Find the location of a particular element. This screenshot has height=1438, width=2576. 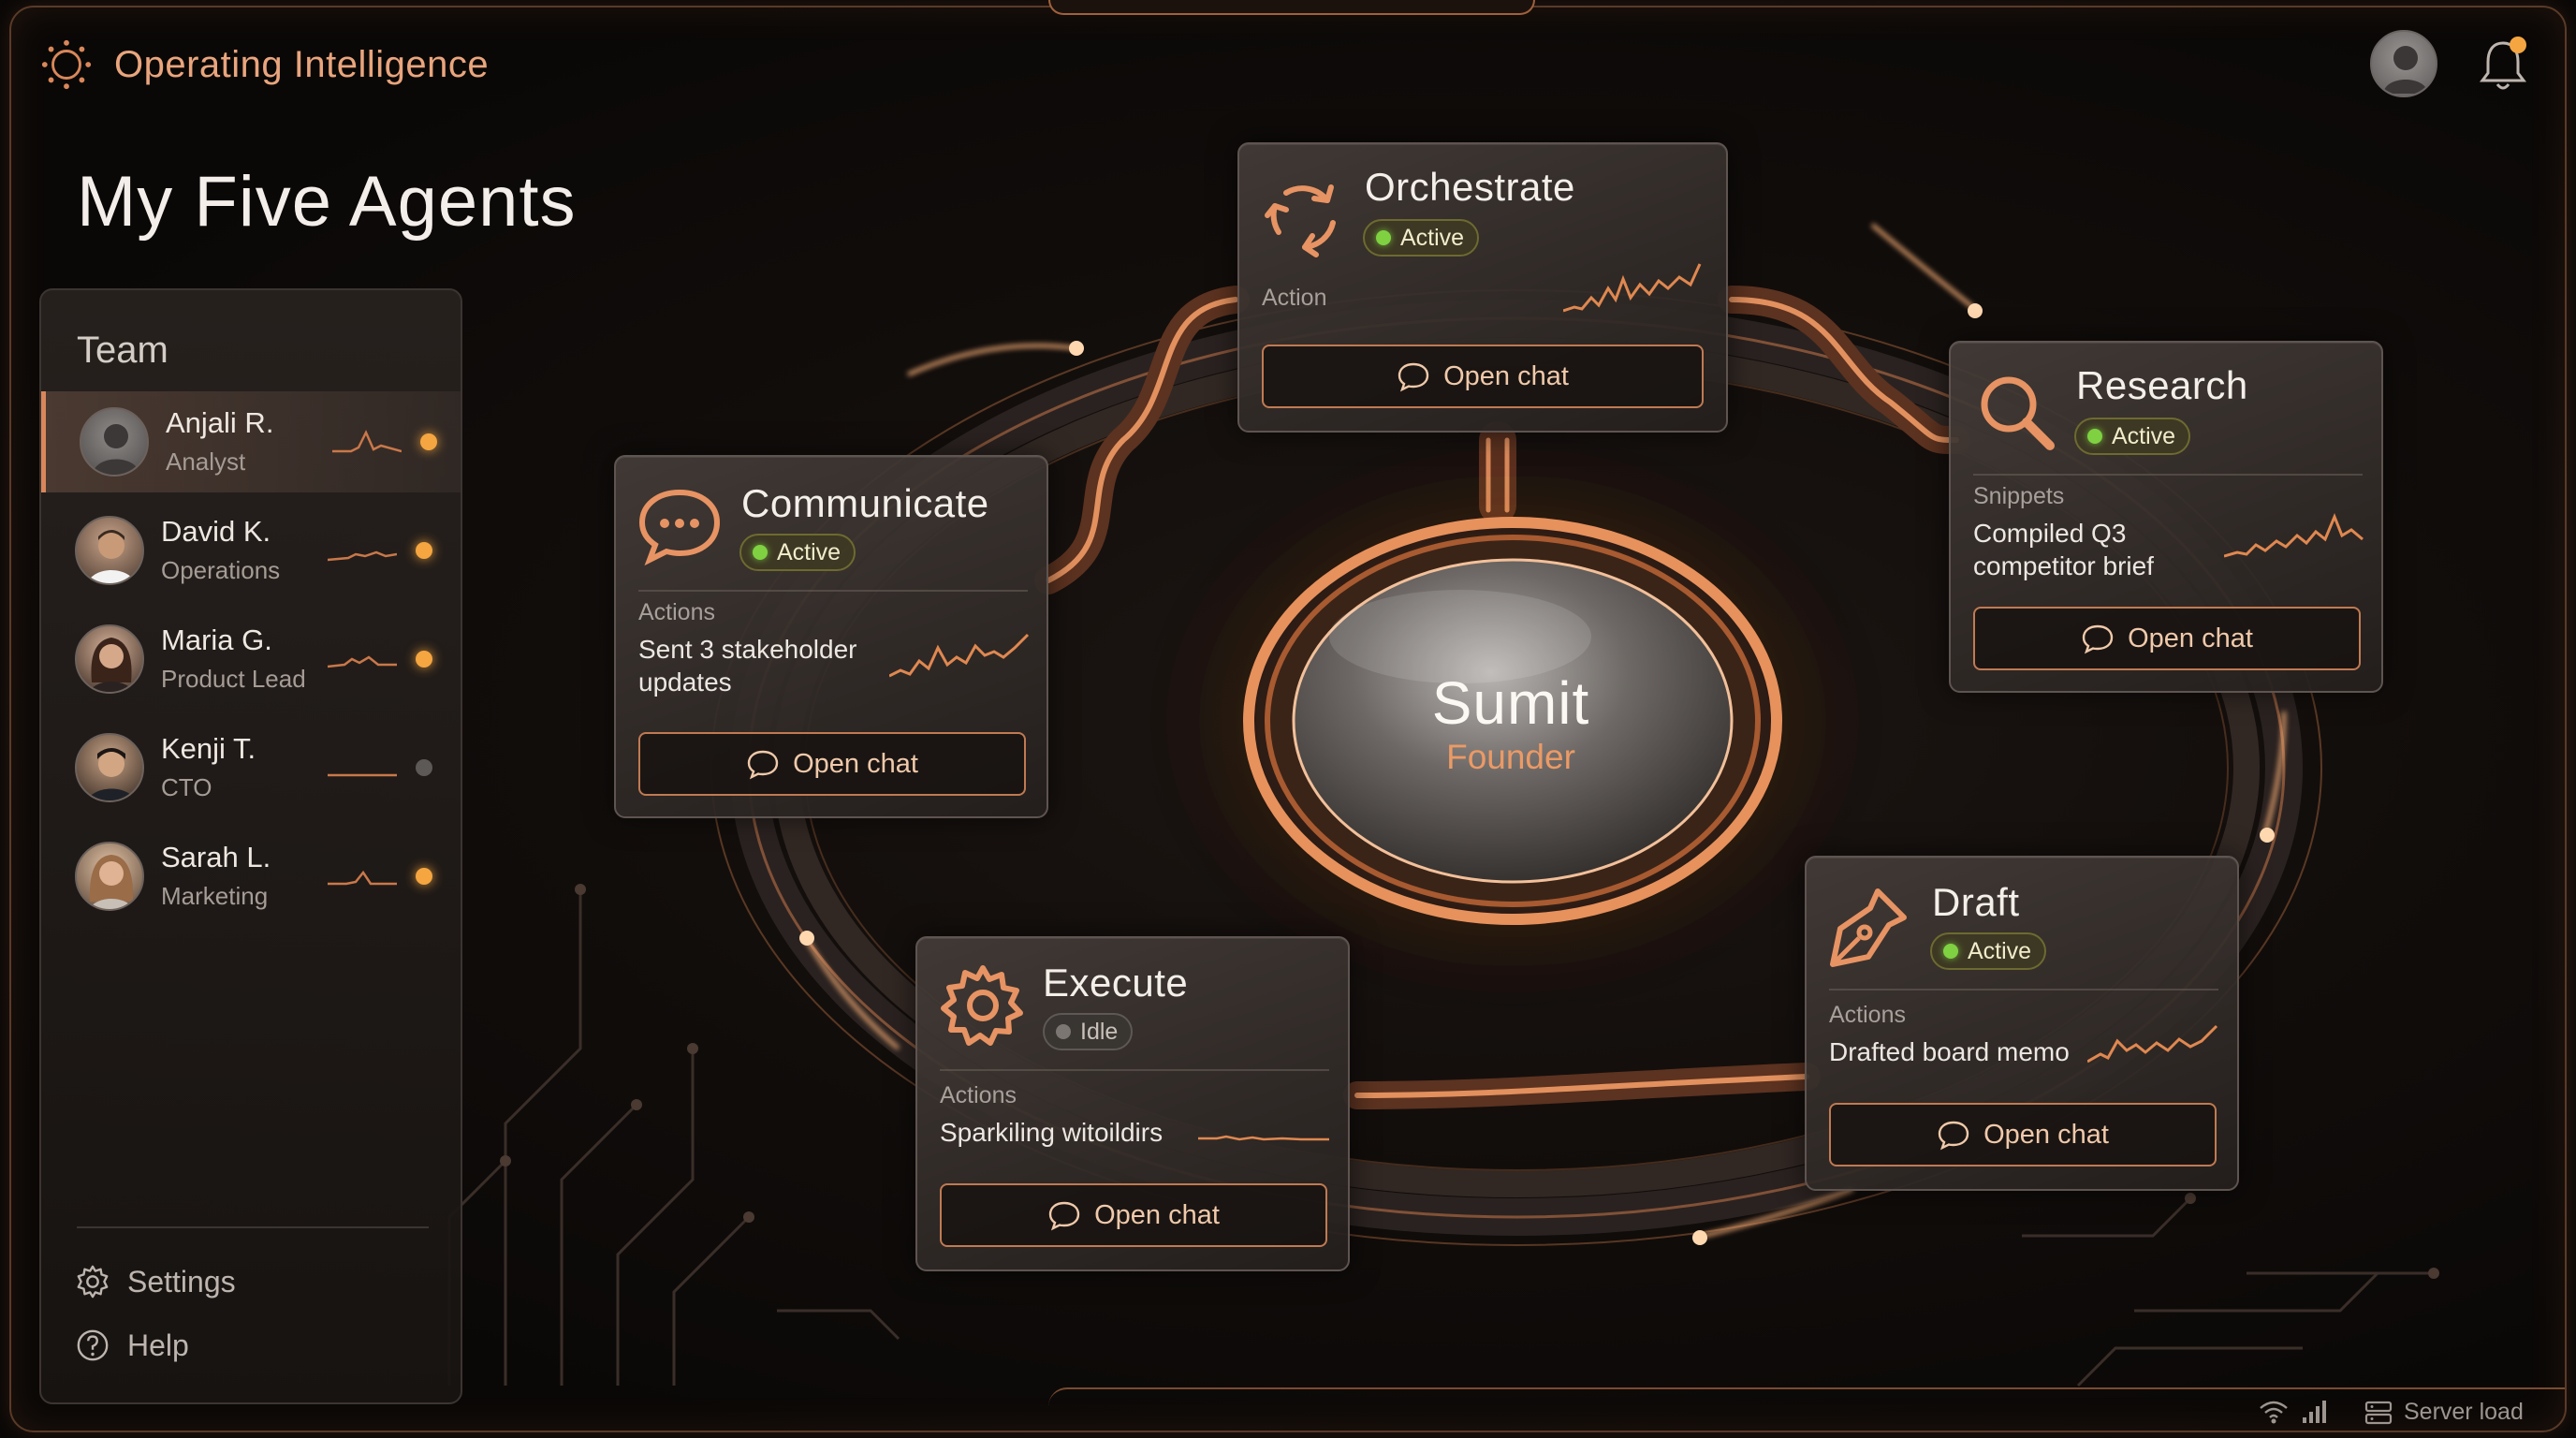

team-member-kenji: Kenji T. CTO is located at coordinates (251, 767).